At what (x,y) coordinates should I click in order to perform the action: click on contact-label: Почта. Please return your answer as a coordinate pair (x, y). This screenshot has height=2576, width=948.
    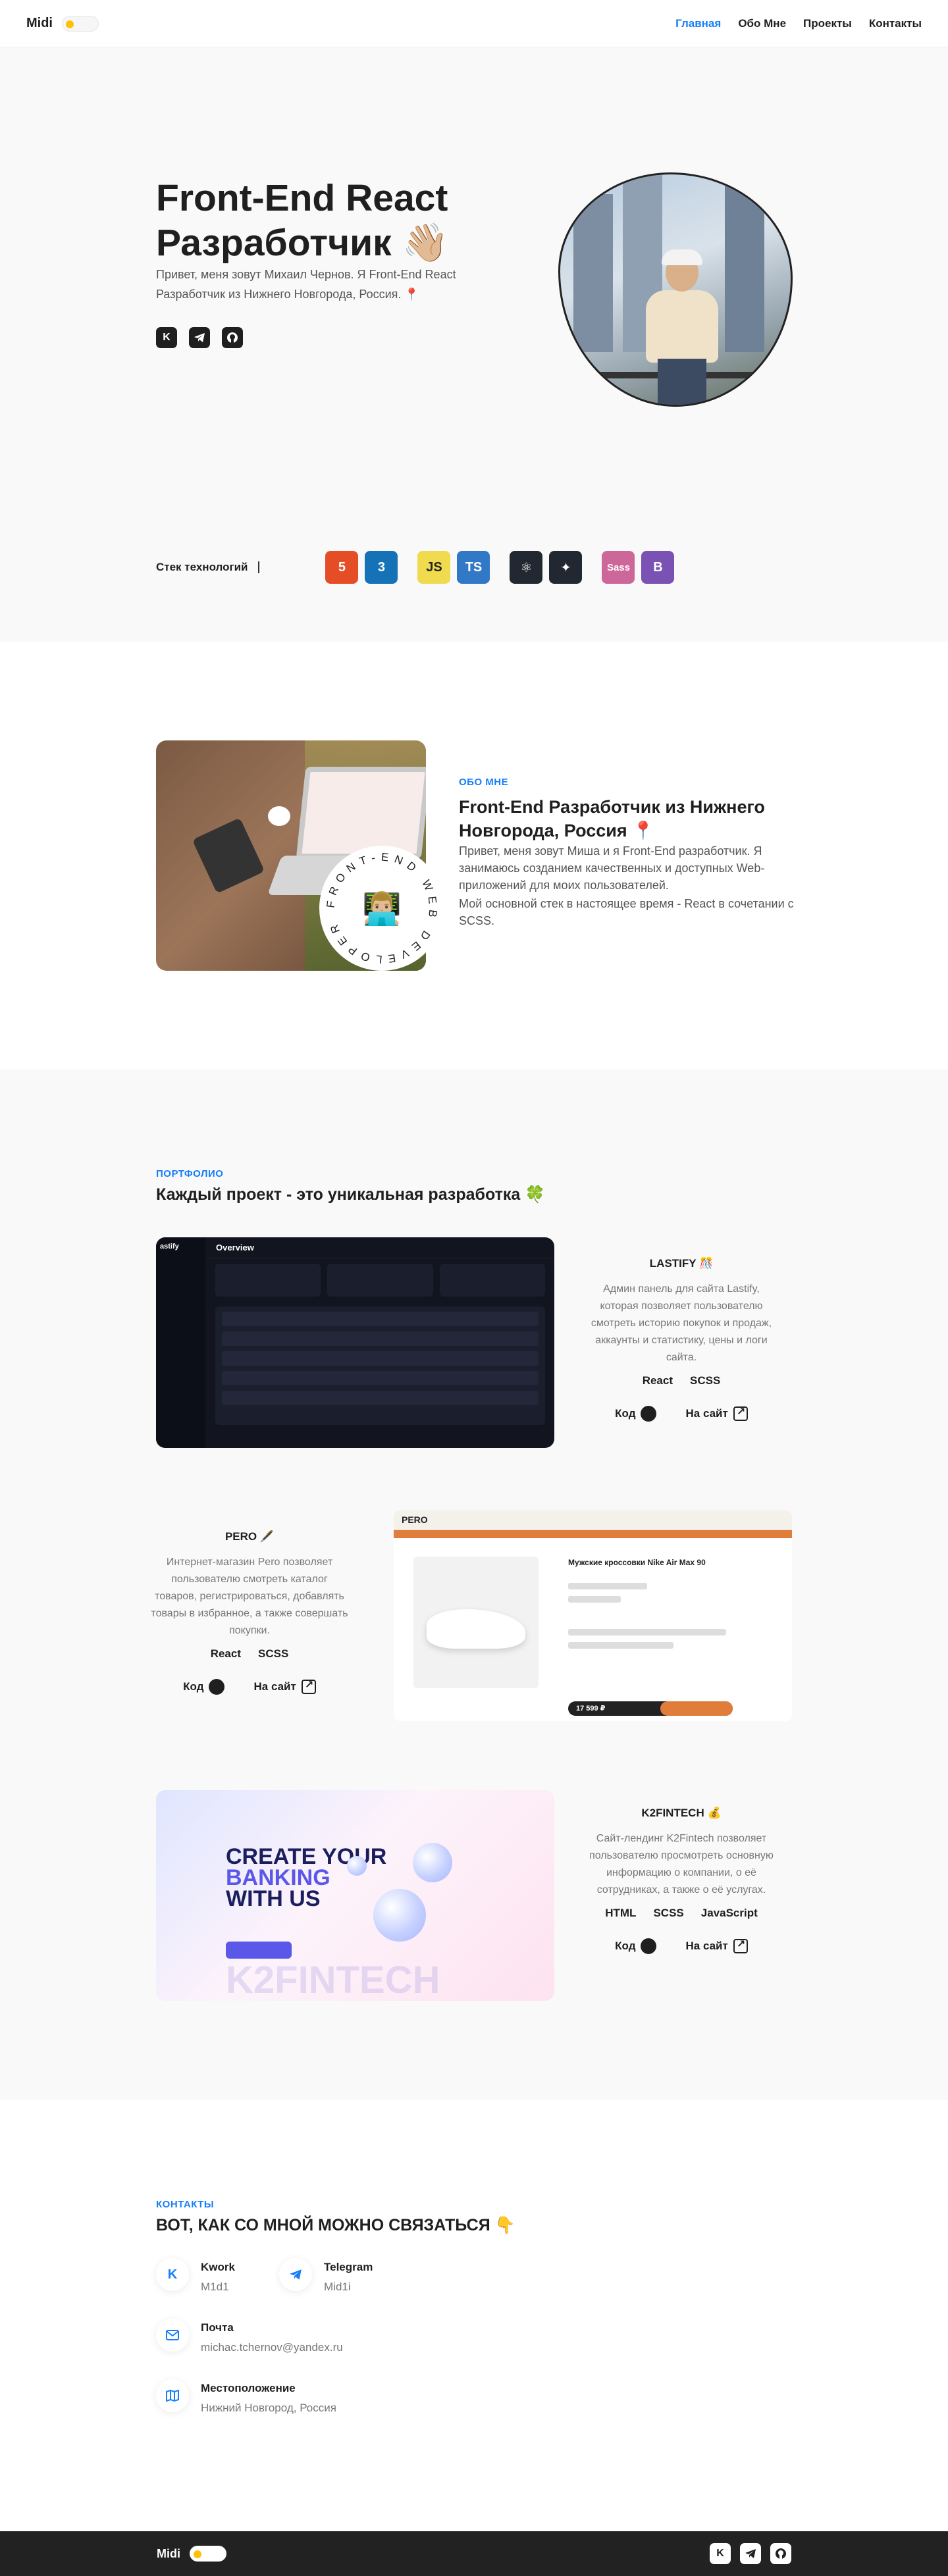
    Looking at the image, I should click on (218, 2327).